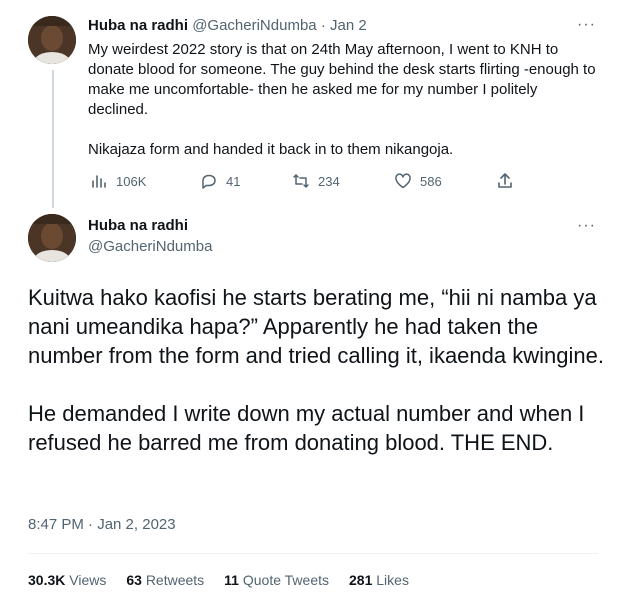  I want to click on views-action: 106K, so click(118, 181).